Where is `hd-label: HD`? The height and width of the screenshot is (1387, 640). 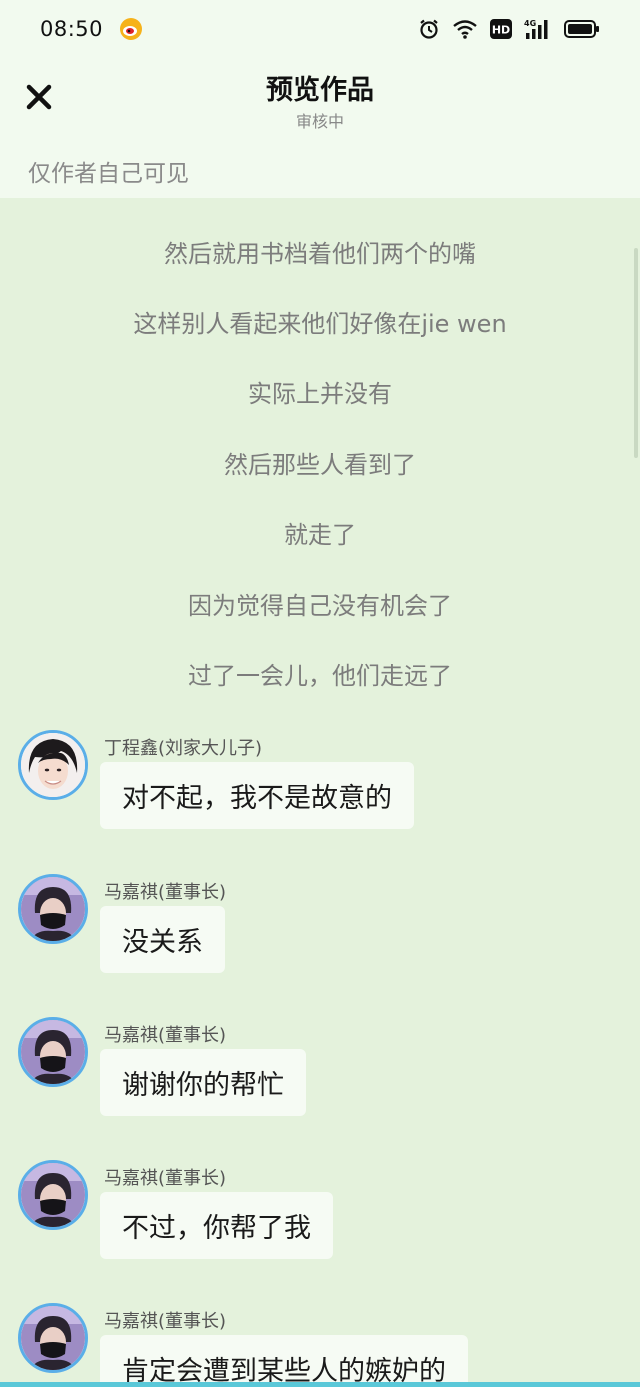
hd-label: HD is located at coordinates (501, 30).